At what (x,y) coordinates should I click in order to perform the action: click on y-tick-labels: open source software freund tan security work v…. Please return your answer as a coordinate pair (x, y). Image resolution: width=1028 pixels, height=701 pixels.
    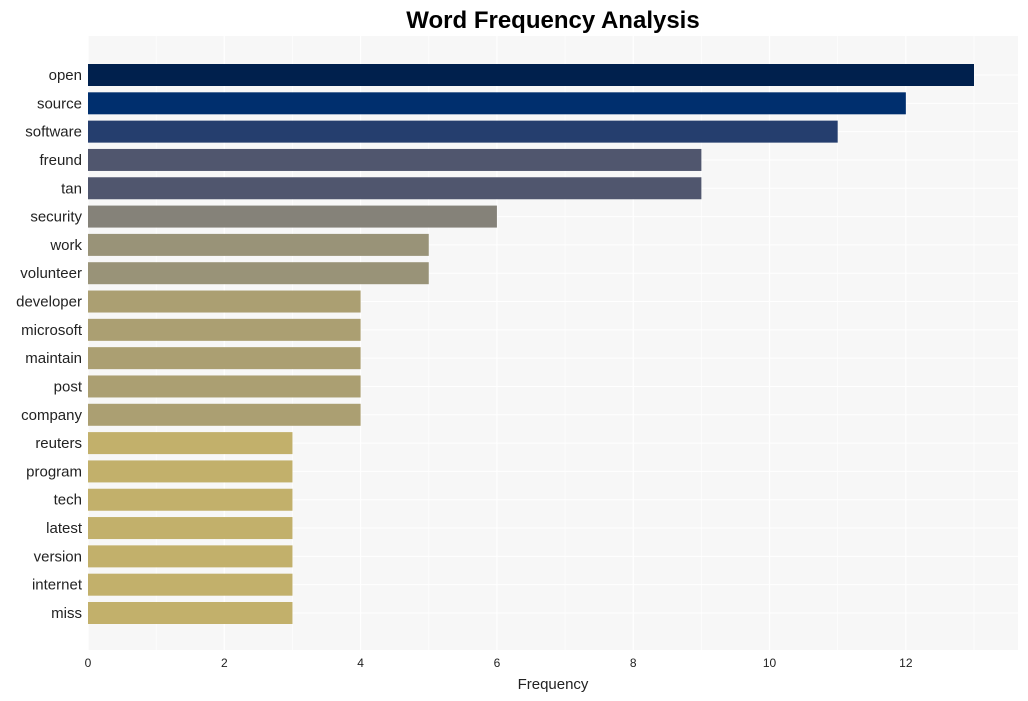
    Looking at the image, I should click on (49, 344).